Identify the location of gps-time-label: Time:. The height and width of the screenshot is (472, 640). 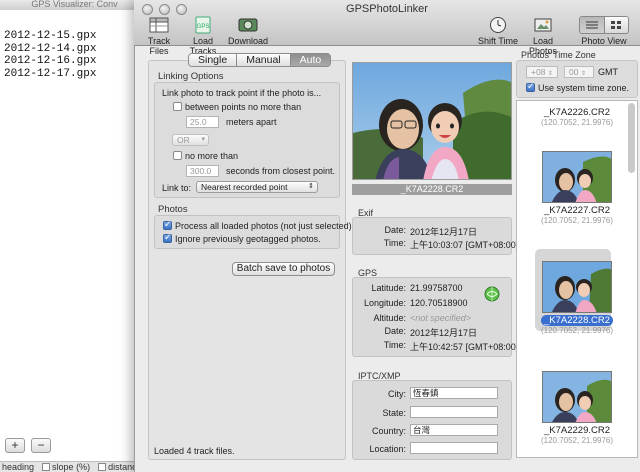
(394, 345).